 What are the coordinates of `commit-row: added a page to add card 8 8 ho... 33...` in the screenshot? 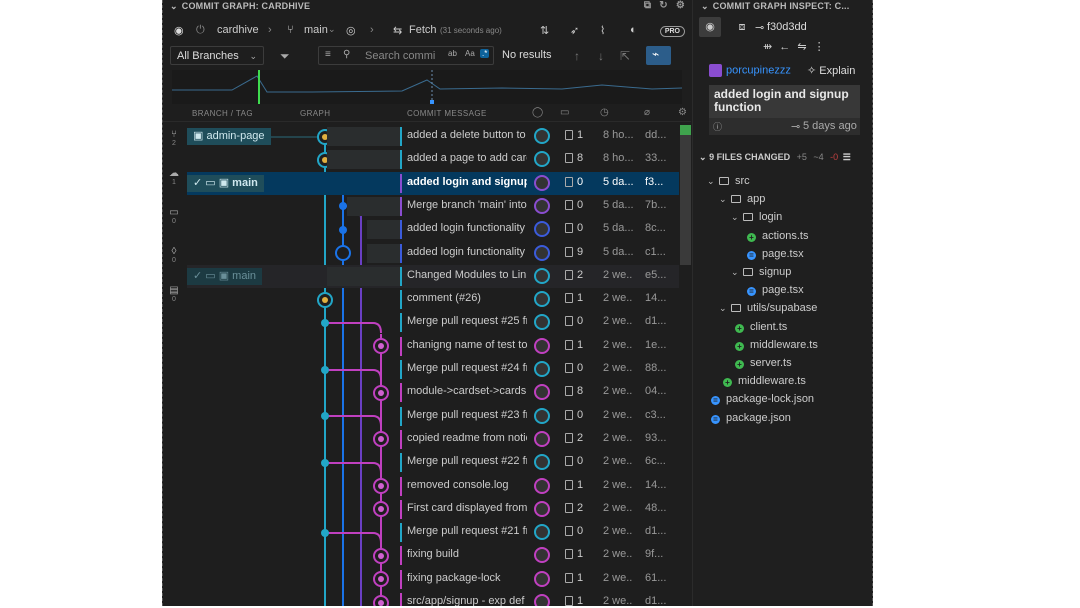 It's located at (433, 159).